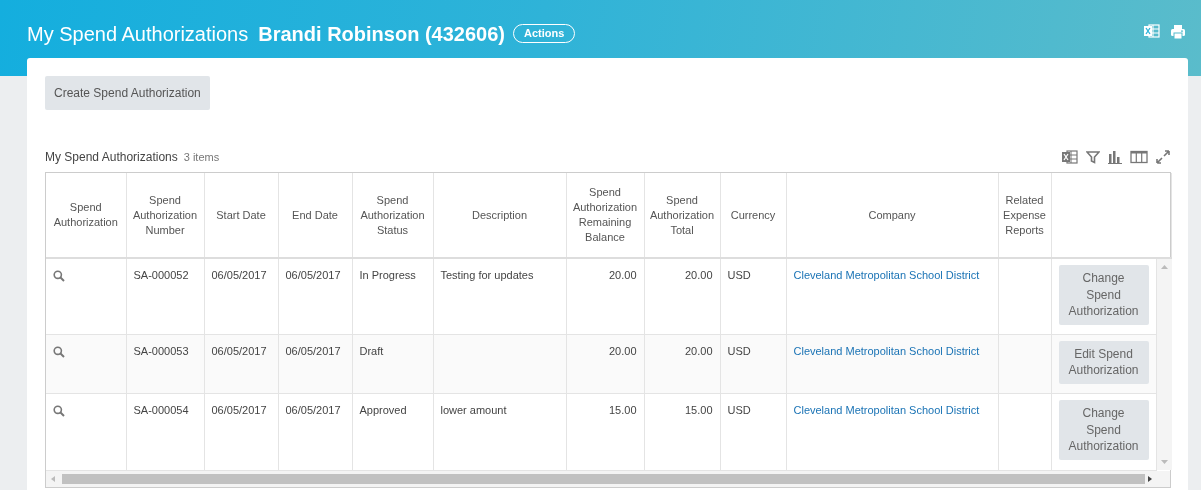 The height and width of the screenshot is (490, 1201). I want to click on table-cell: SA-000052, so click(165, 296).